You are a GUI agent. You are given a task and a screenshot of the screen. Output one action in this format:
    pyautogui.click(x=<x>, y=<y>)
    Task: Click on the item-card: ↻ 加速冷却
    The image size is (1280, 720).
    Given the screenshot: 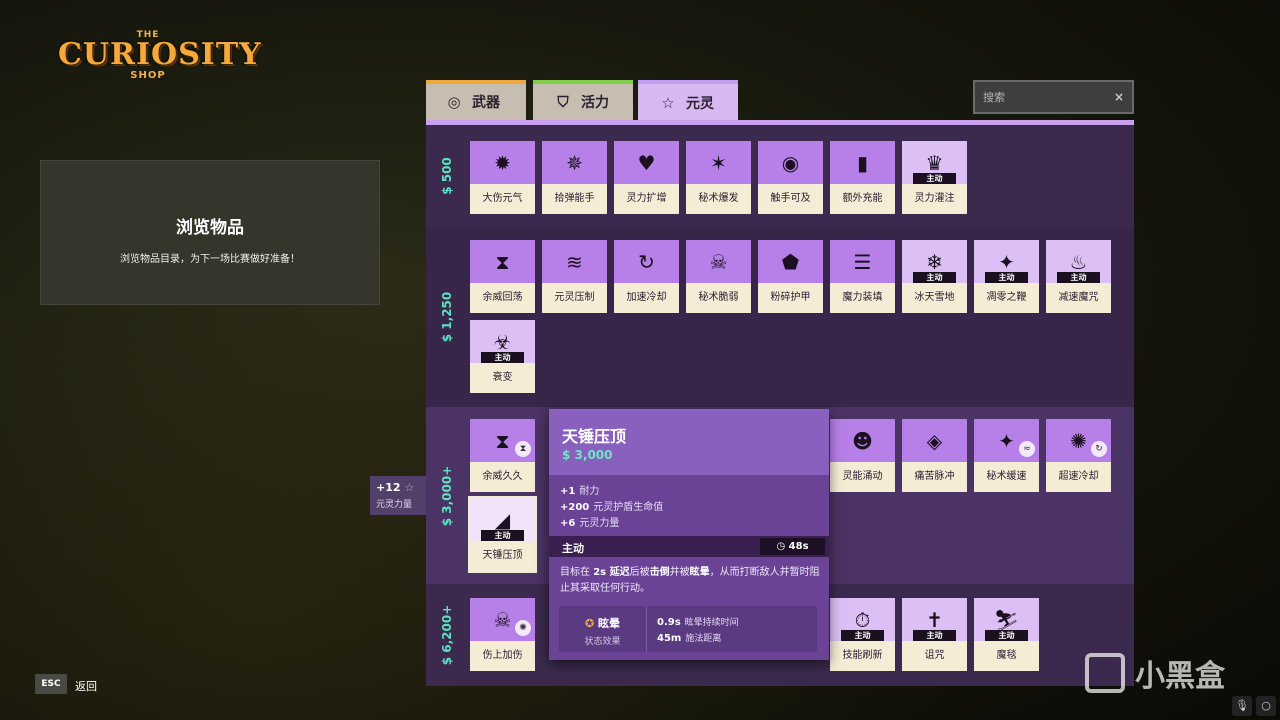 What is the action you would take?
    pyautogui.click(x=646, y=276)
    